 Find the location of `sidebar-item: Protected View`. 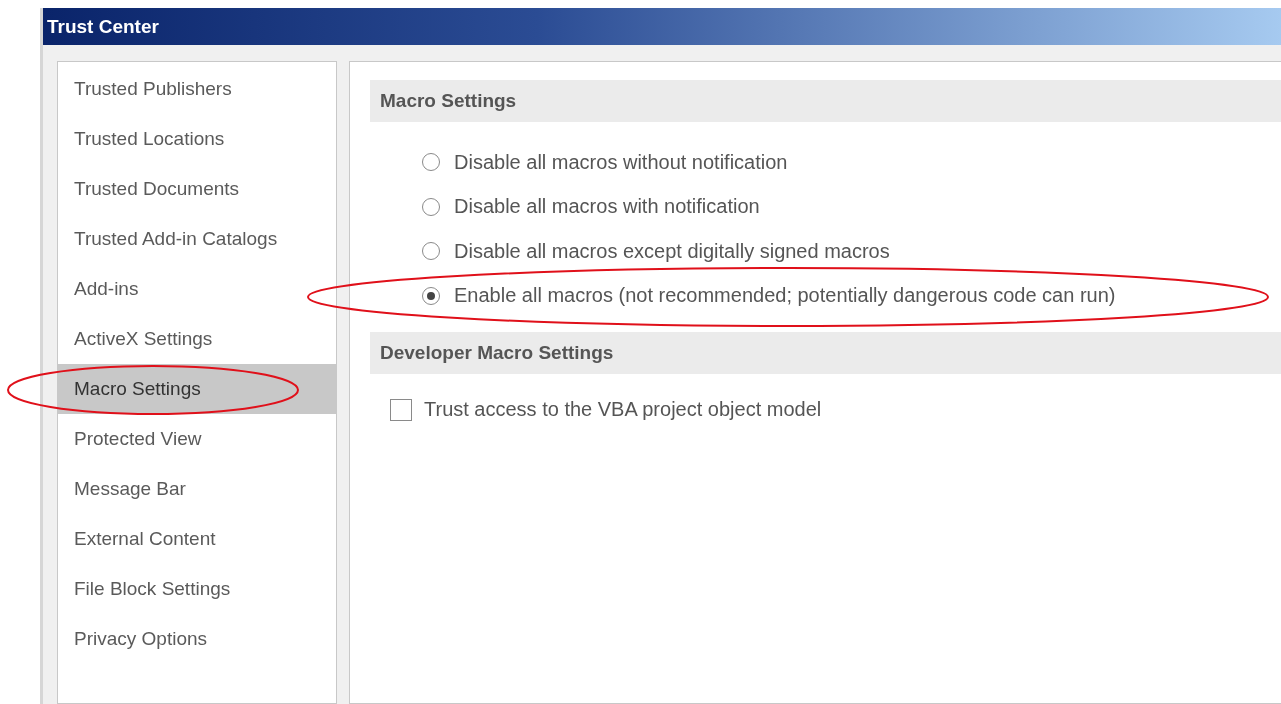

sidebar-item: Protected View is located at coordinates (197, 439).